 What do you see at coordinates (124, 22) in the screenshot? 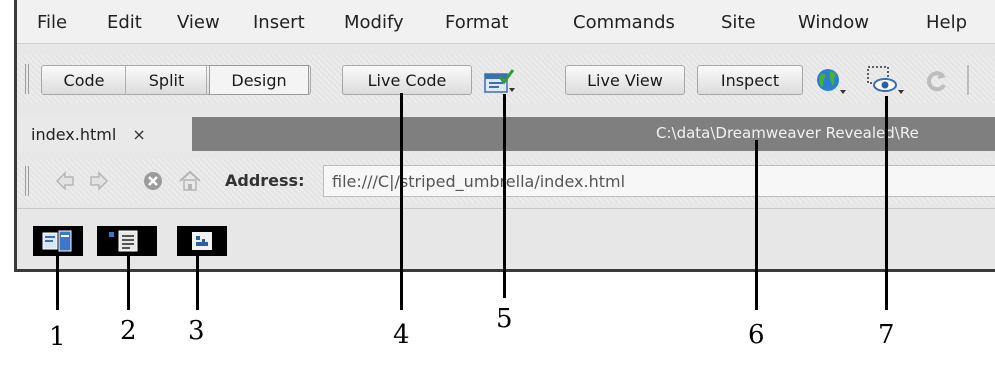
I see `menu-edit: Edit` at bounding box center [124, 22].